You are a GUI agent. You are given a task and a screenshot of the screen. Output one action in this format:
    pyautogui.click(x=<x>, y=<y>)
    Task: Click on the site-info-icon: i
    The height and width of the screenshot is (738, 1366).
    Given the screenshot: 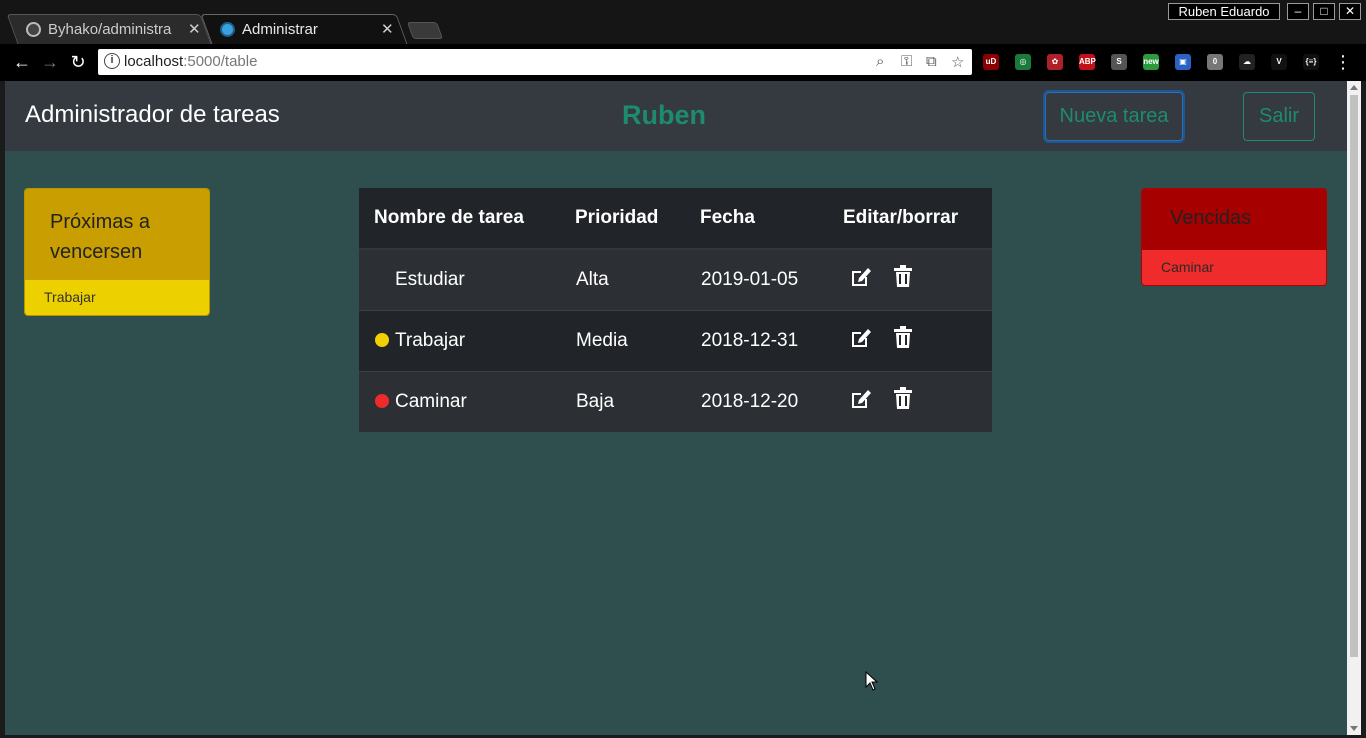 What is the action you would take?
    pyautogui.click(x=112, y=61)
    